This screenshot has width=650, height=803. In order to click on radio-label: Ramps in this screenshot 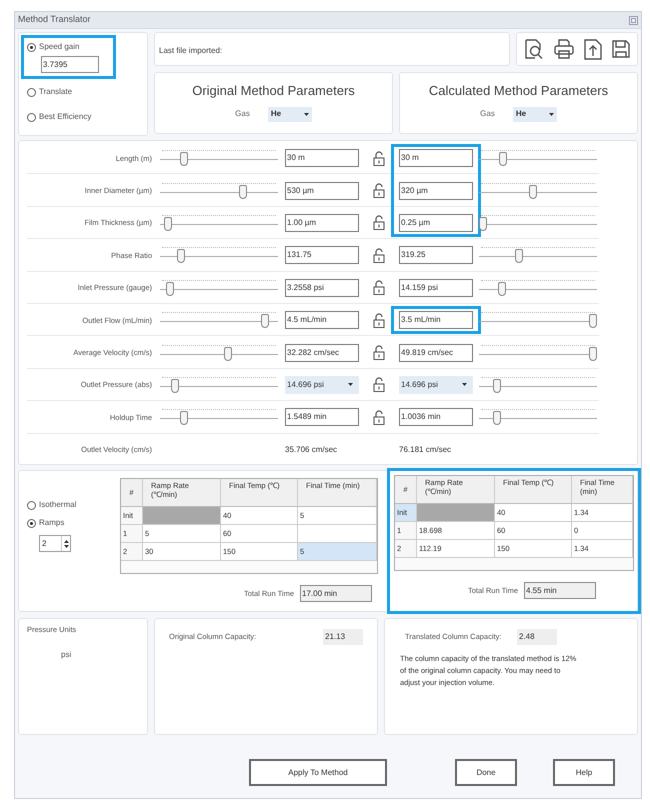, I will do `click(51, 523)`.